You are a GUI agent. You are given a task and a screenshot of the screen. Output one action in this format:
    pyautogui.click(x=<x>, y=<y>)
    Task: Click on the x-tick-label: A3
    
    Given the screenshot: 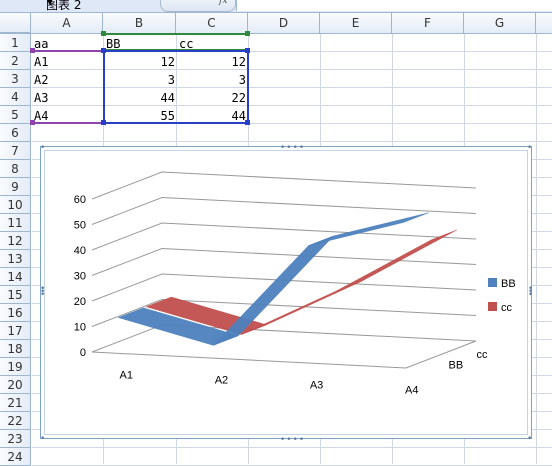 What is the action you would take?
    pyautogui.click(x=316, y=385)
    